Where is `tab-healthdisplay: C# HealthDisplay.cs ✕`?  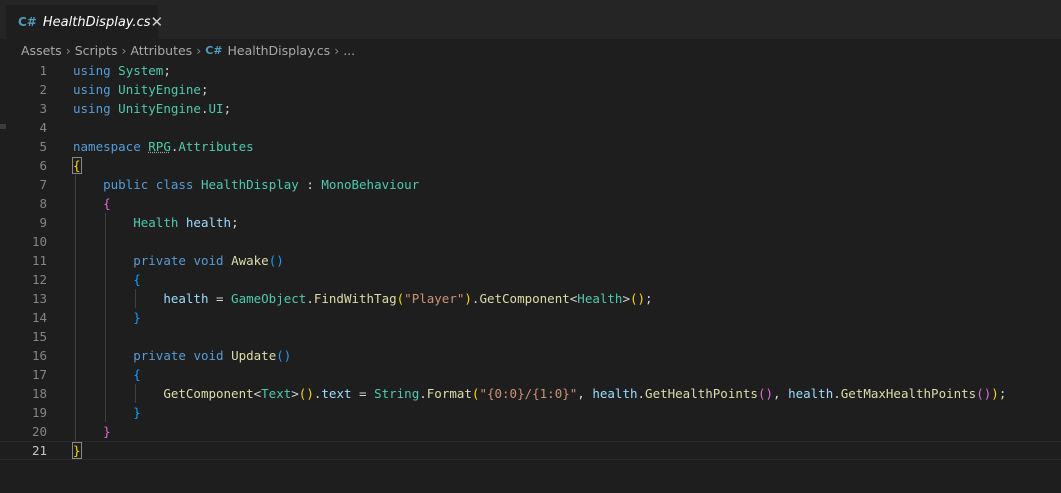
tab-healthdisplay: C# HealthDisplay.cs ✕ is located at coordinates (84, 22).